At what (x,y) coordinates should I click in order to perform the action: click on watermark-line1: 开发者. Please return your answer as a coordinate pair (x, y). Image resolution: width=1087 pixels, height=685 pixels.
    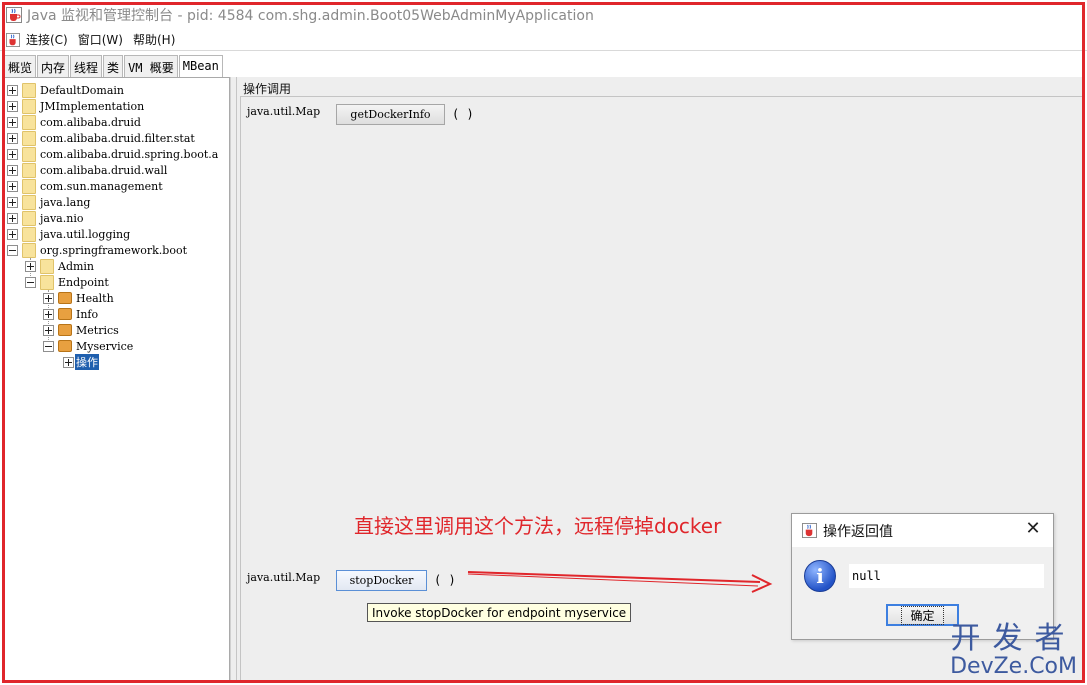
    Looking at the image, I should click on (1013, 638).